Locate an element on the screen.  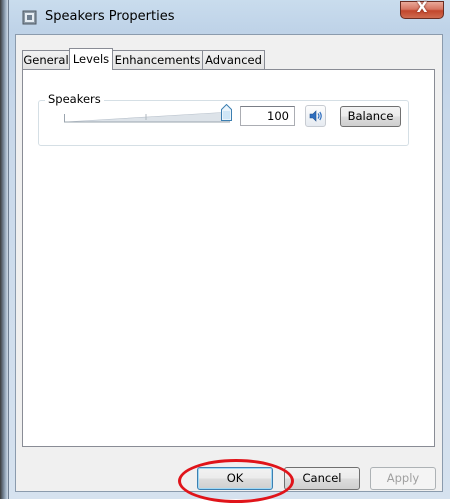
background-edge is located at coordinates (4, 249).